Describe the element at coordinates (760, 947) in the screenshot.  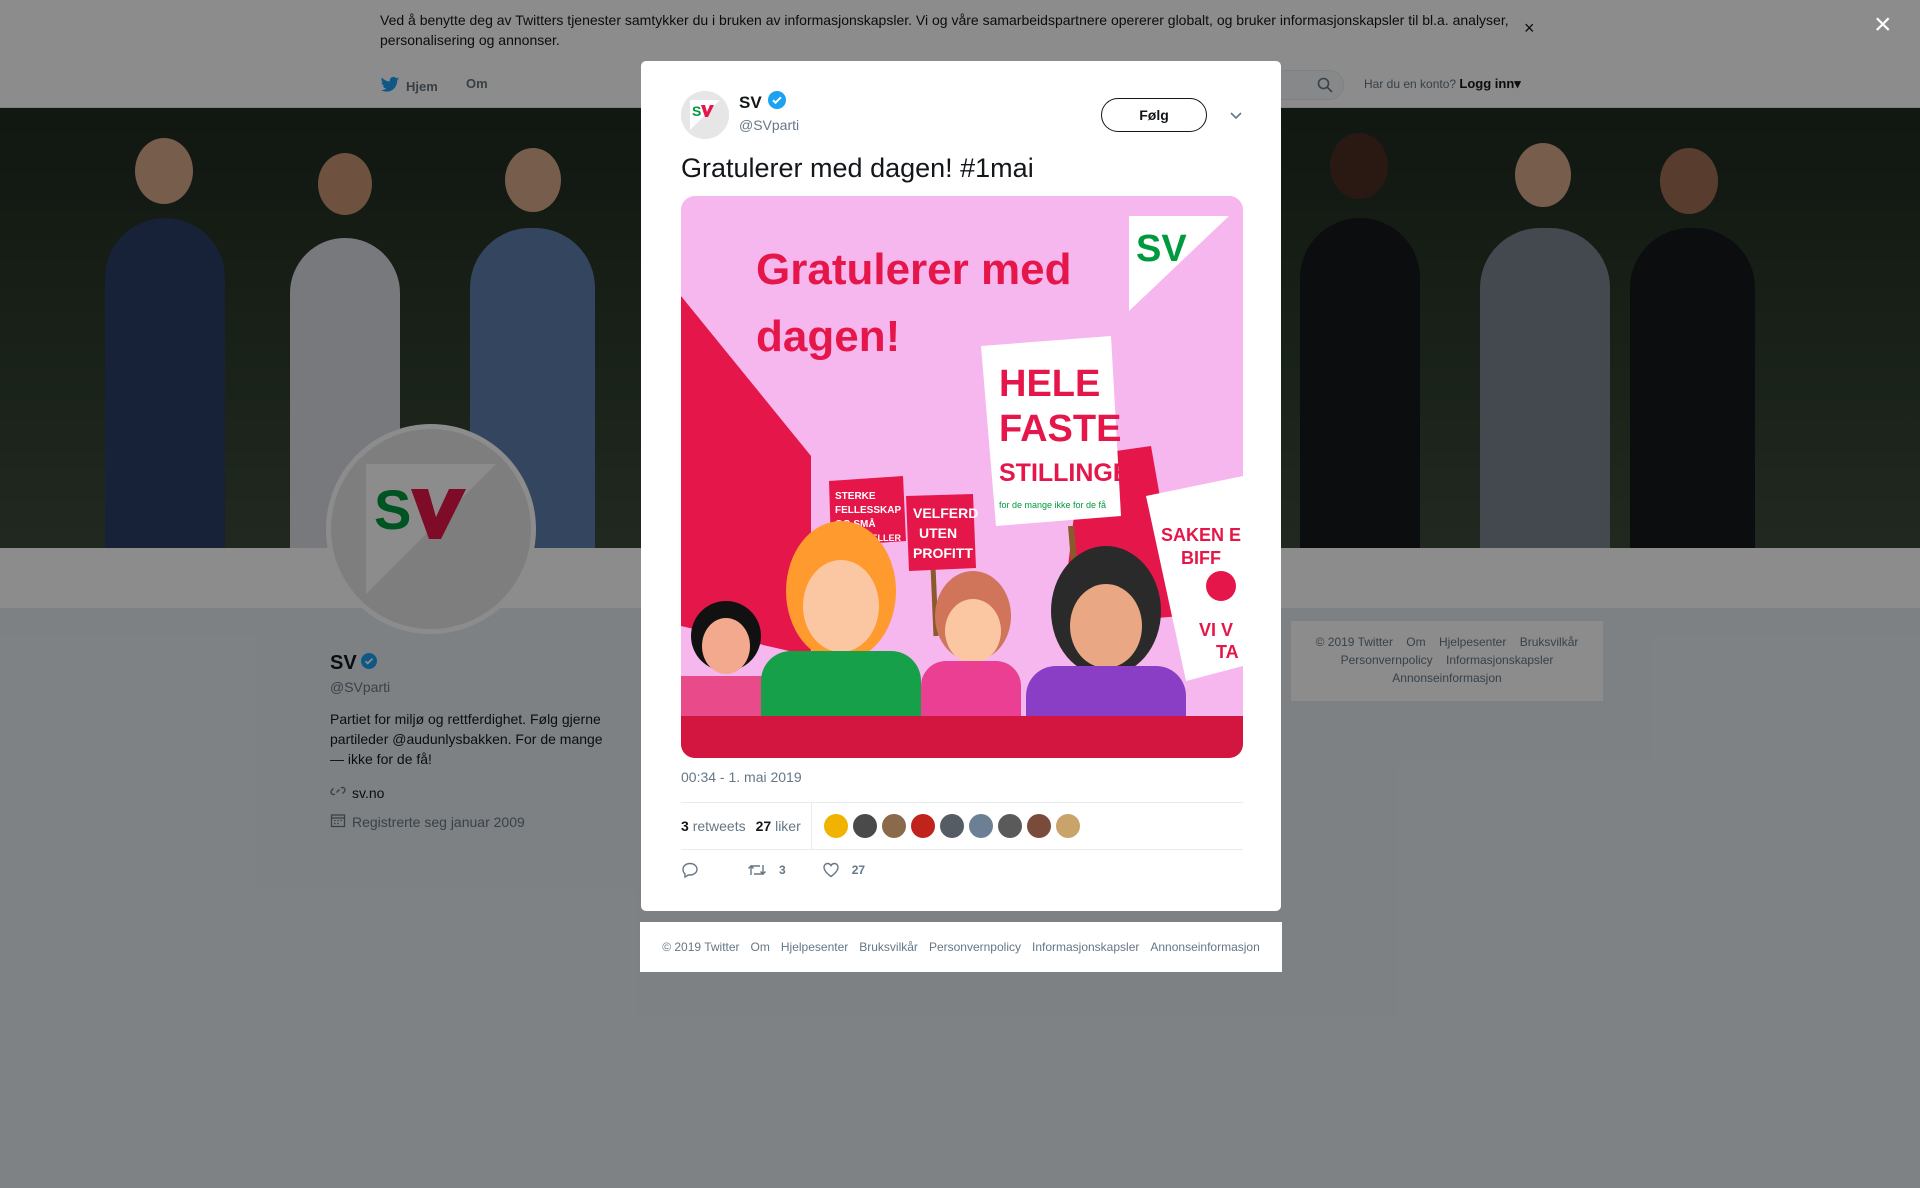
I see `footer-link: Om` at that location.